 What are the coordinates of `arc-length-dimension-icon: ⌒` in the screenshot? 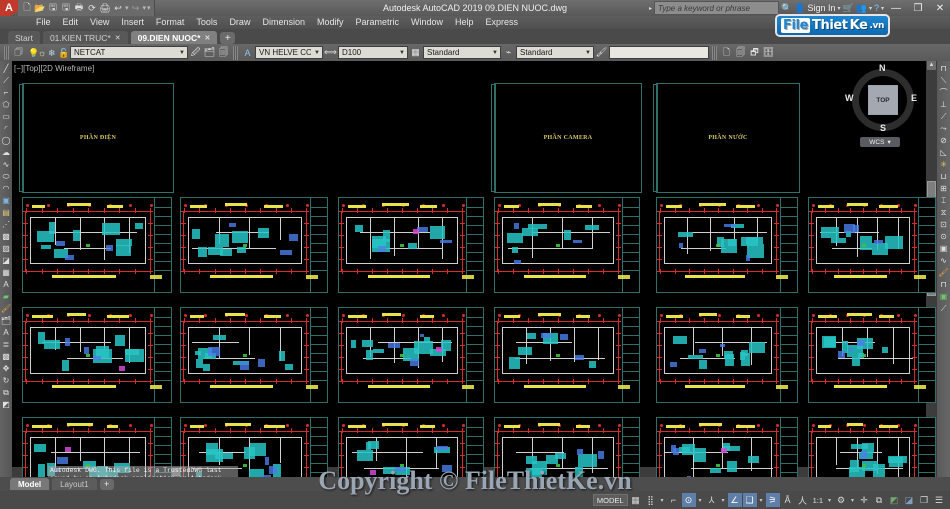 It's located at (943, 92).